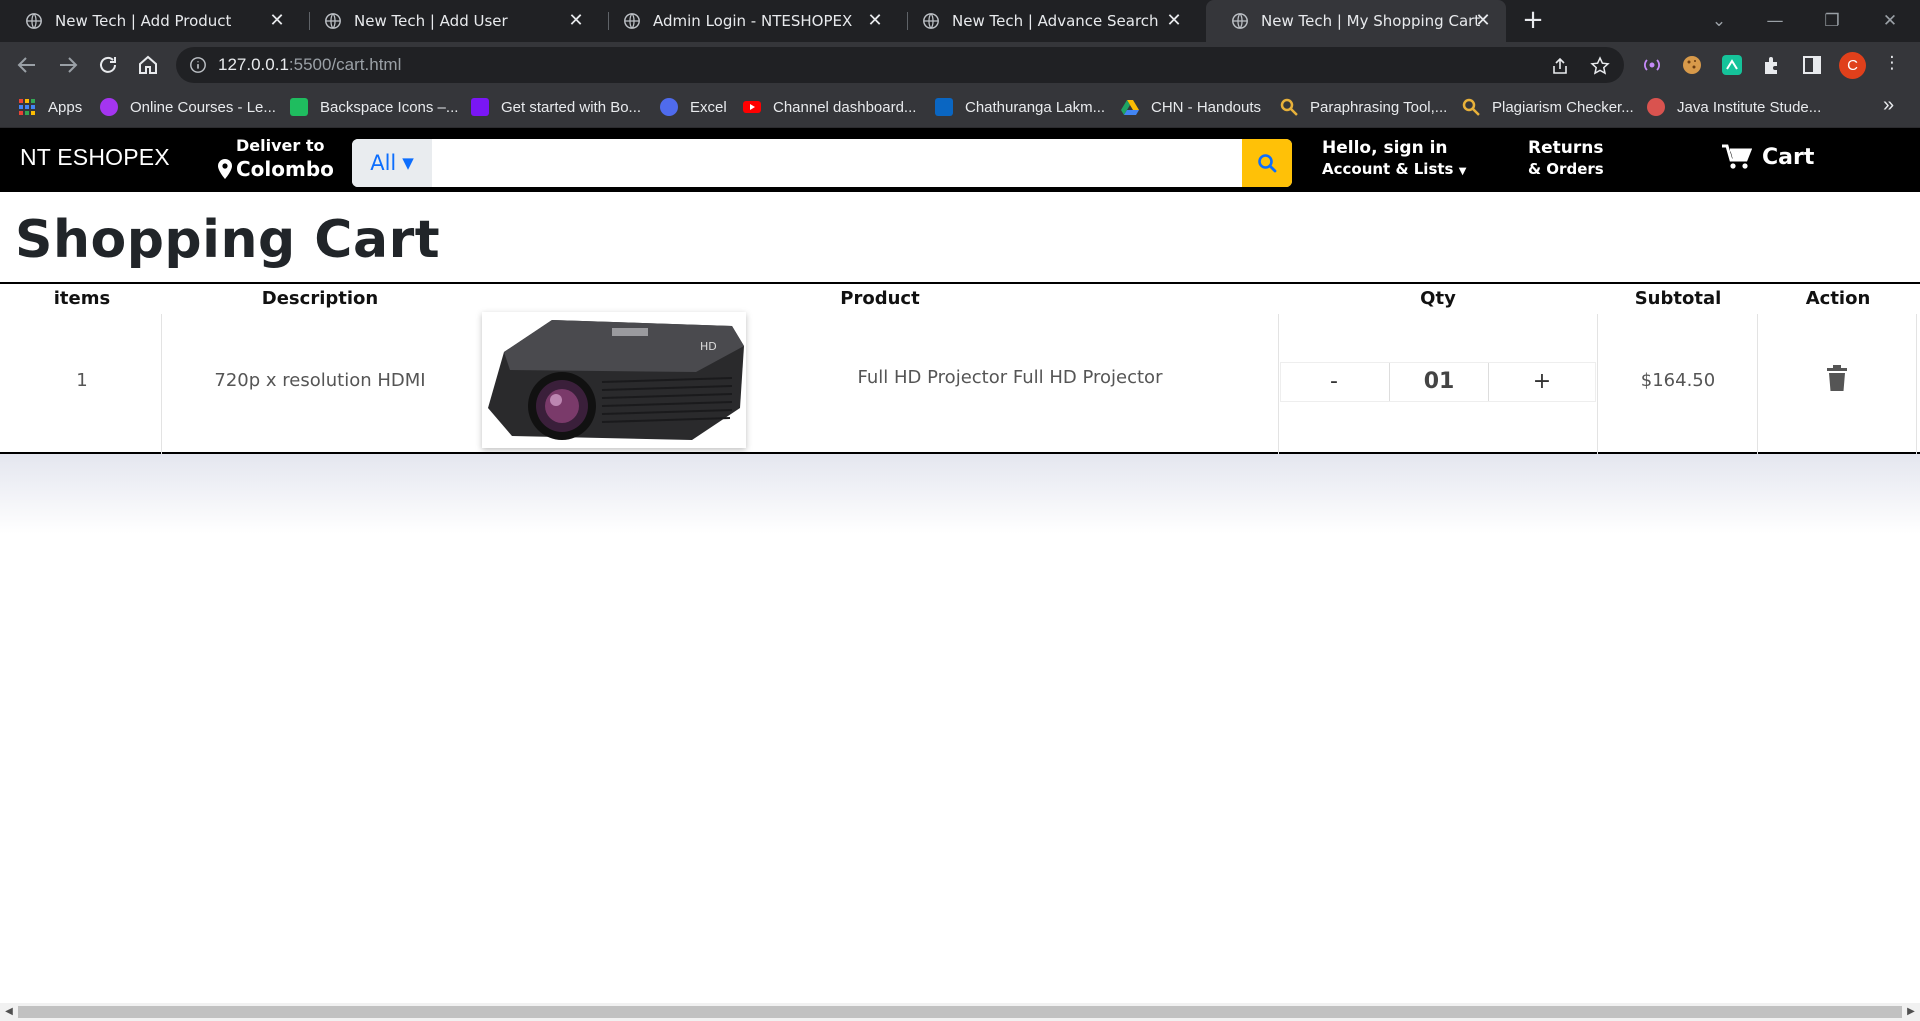 Image resolution: width=1920 pixels, height=1021 pixels. What do you see at coordinates (1356, 21) in the screenshot?
I see `tab-shopping-cart: New Tech | My Shopping Cart ✕` at bounding box center [1356, 21].